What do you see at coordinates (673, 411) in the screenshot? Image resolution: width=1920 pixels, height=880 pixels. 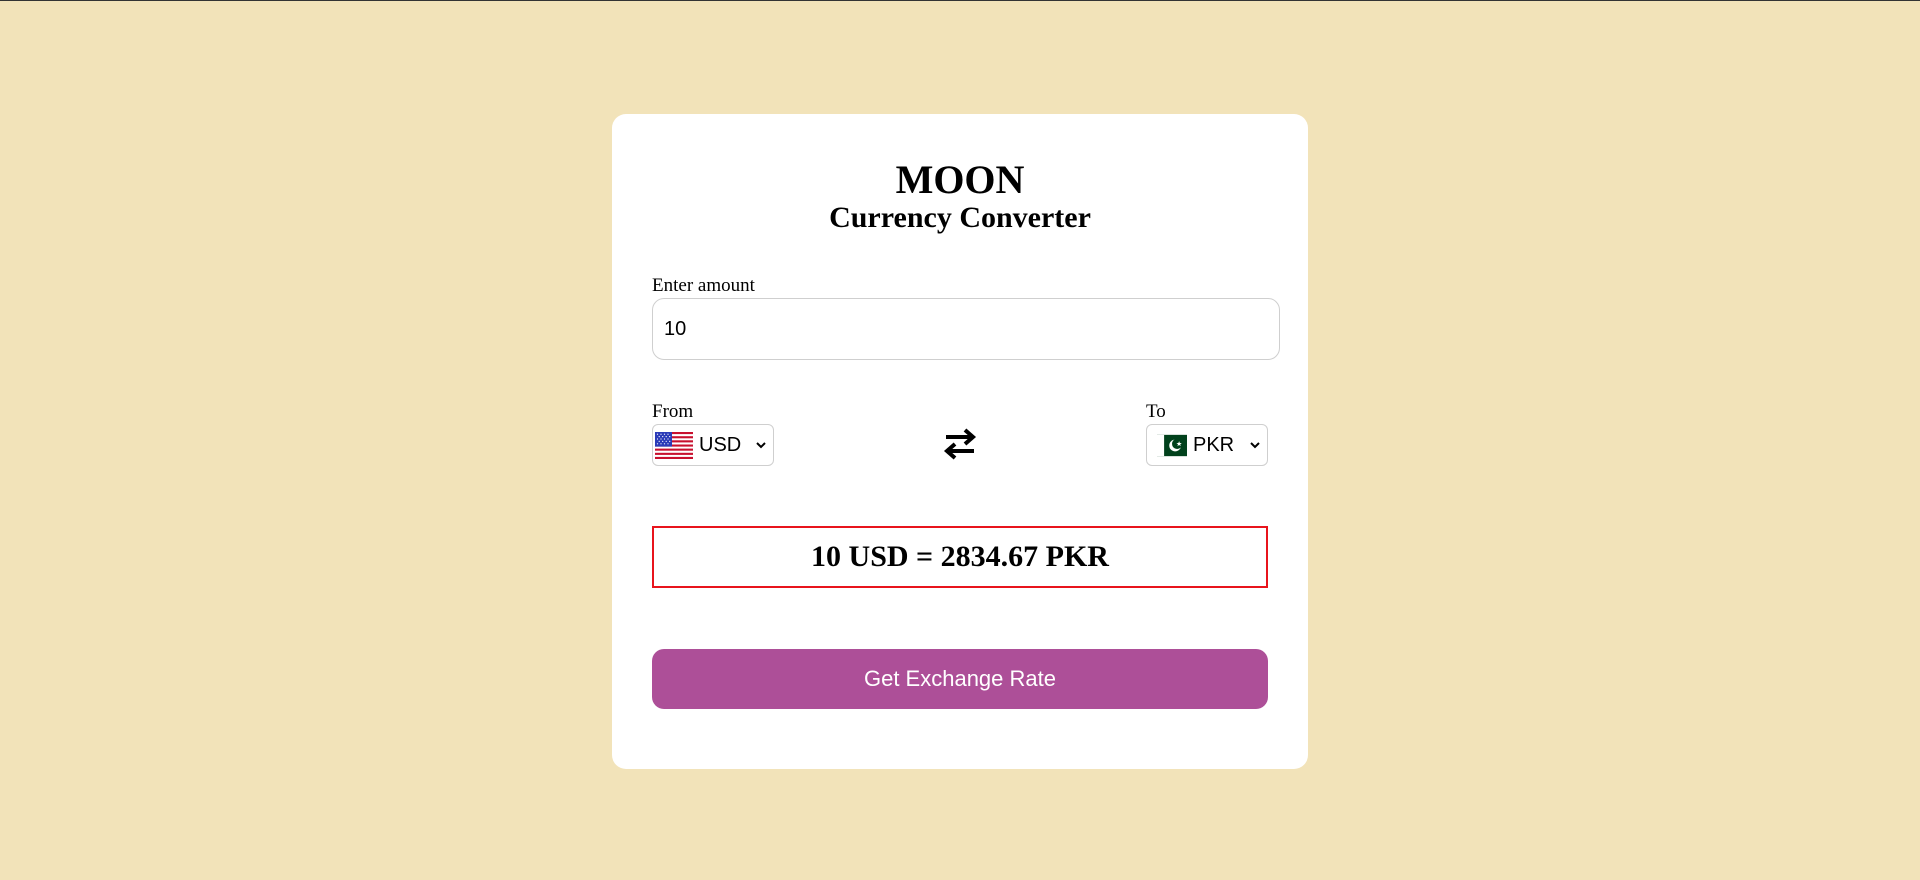 I see `from-label: From` at bounding box center [673, 411].